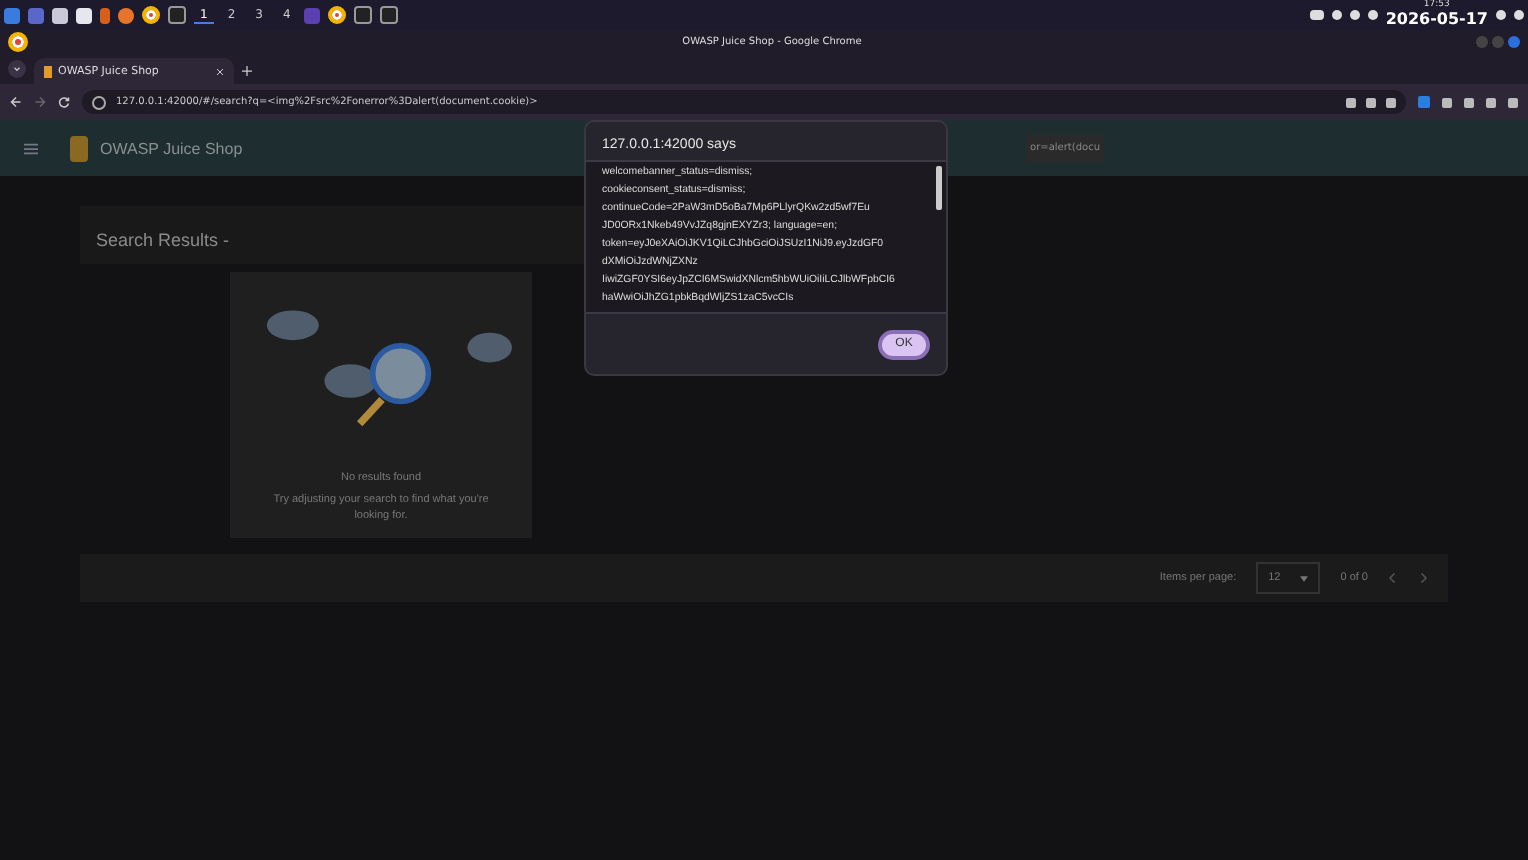  I want to click on scrollbar-thumb, so click(939, 188).